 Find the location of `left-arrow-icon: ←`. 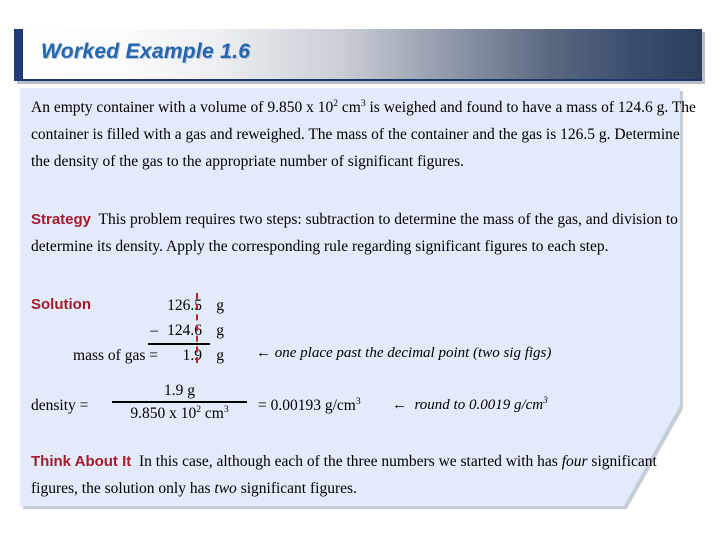

left-arrow-icon: ← is located at coordinates (399, 405).